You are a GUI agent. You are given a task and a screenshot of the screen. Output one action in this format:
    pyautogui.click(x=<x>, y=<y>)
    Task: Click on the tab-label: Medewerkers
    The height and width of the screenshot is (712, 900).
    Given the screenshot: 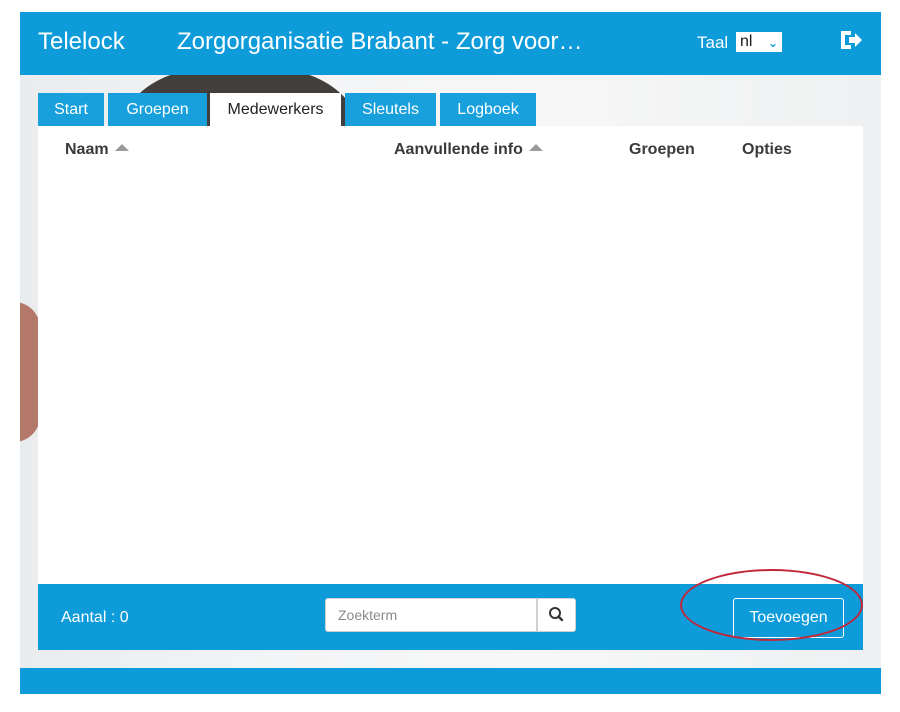 What is the action you would take?
    pyautogui.click(x=275, y=109)
    